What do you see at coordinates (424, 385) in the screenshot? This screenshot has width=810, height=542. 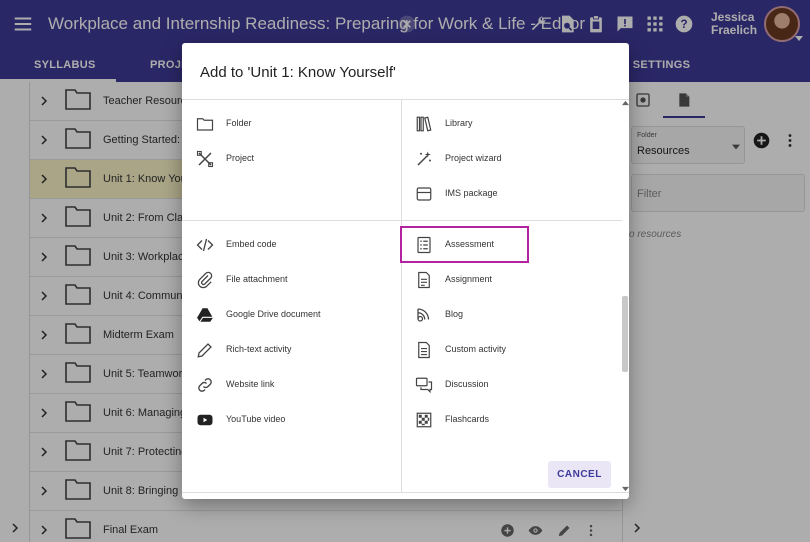 I see `discussion-icon` at bounding box center [424, 385].